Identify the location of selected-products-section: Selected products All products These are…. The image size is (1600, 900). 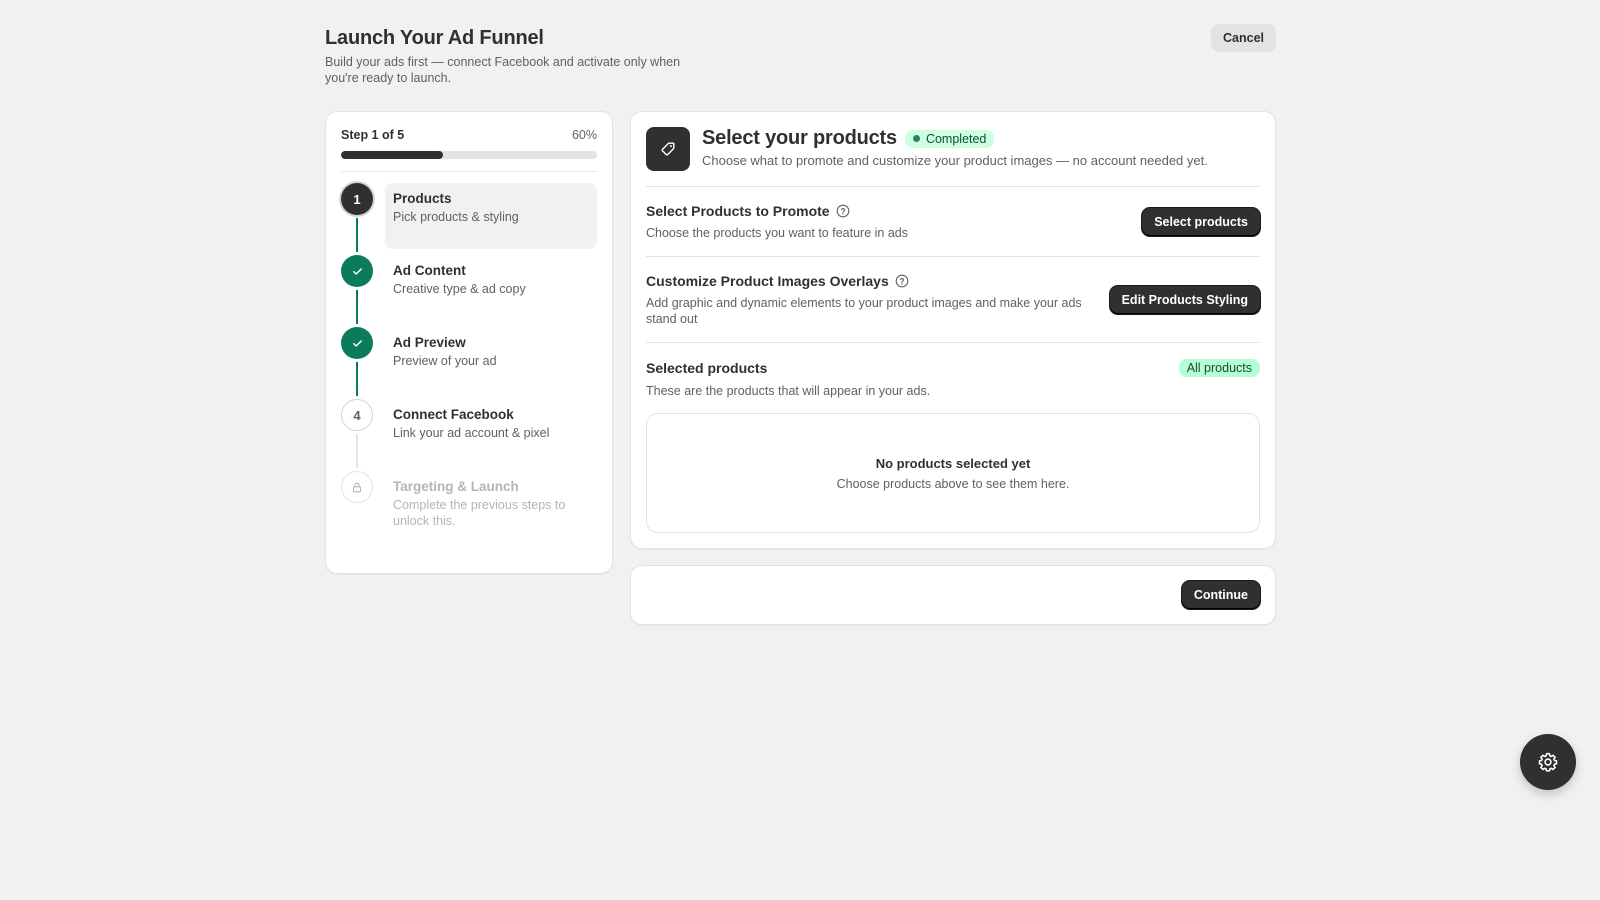
(953, 438).